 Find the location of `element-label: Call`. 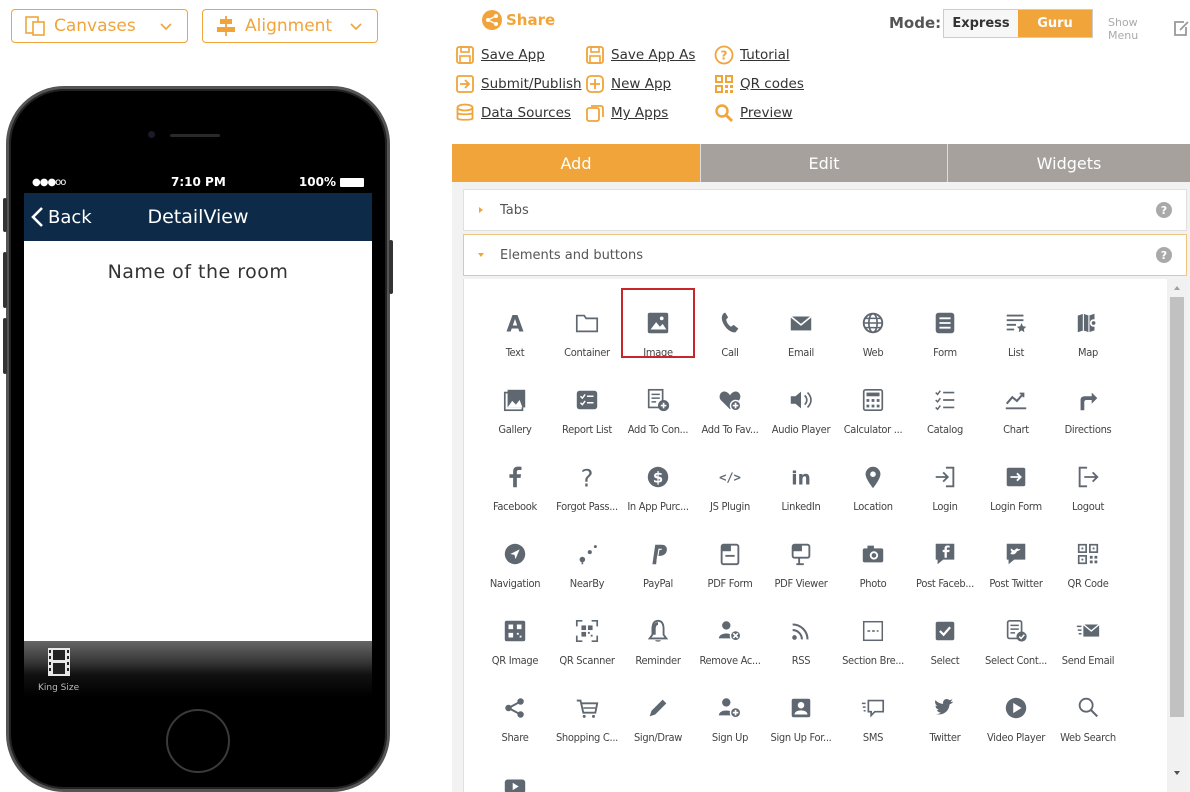

element-label: Call is located at coordinates (730, 352).